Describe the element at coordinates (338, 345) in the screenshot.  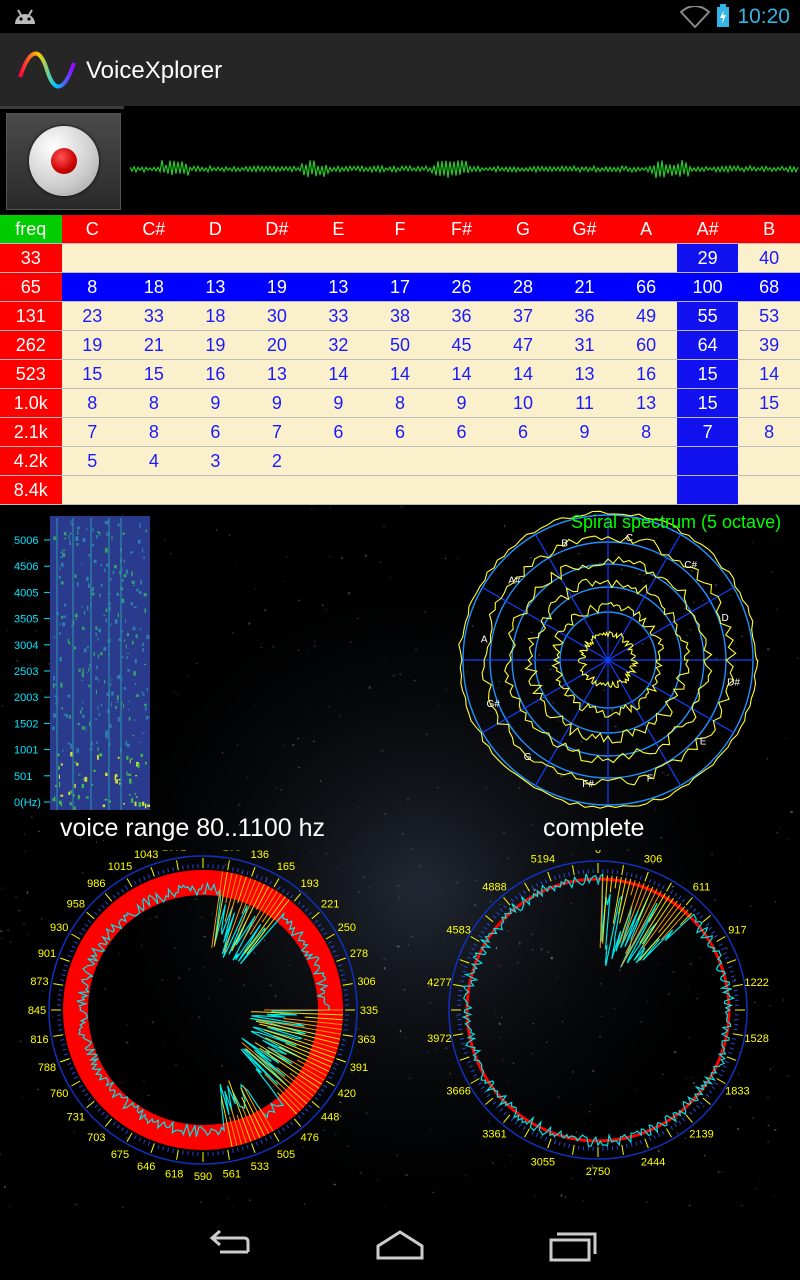
I see `table-cell: 32` at that location.